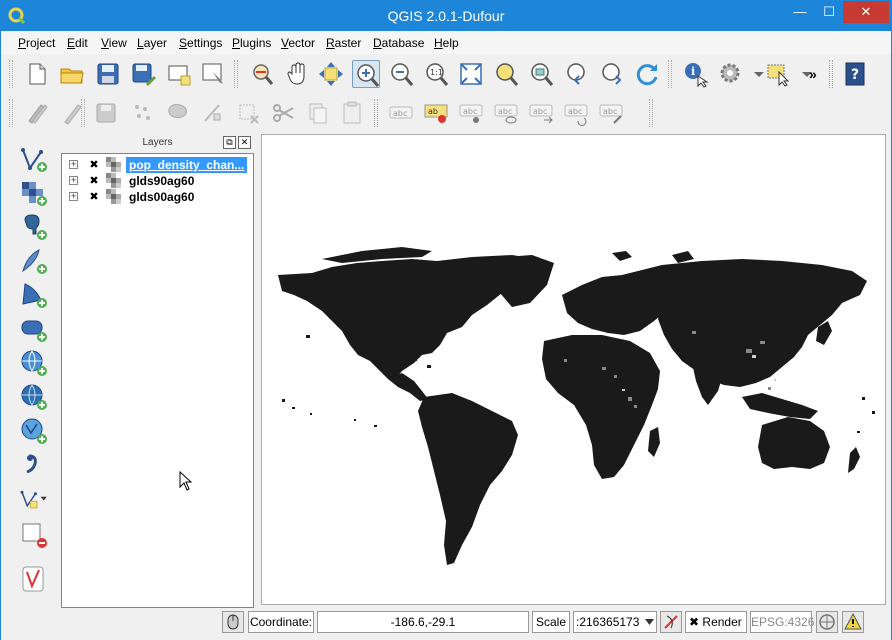 This screenshot has height=640, width=892. What do you see at coordinates (471, 74) in the screenshot?
I see `zoom-full-button` at bounding box center [471, 74].